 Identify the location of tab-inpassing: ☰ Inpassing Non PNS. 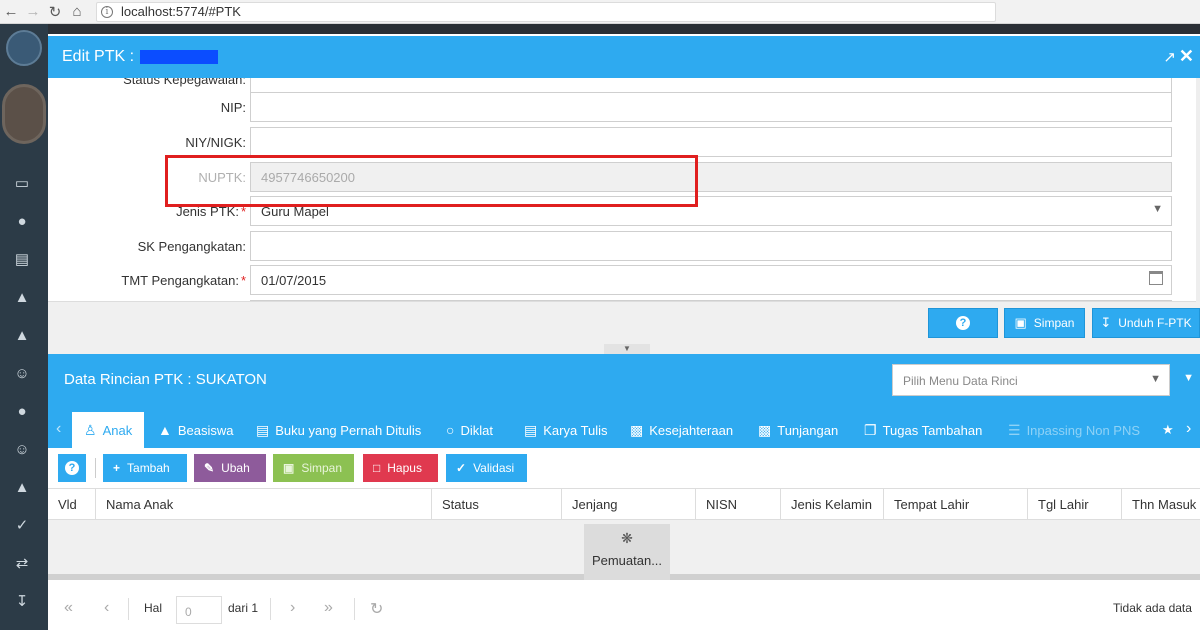
(1074, 430).